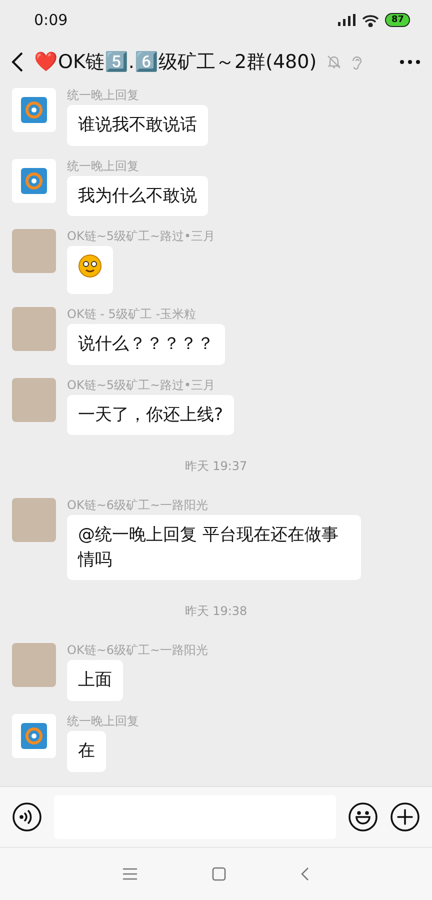 Image resolution: width=432 pixels, height=900 pixels. What do you see at coordinates (130, 874) in the screenshot?
I see `menu-button` at bounding box center [130, 874].